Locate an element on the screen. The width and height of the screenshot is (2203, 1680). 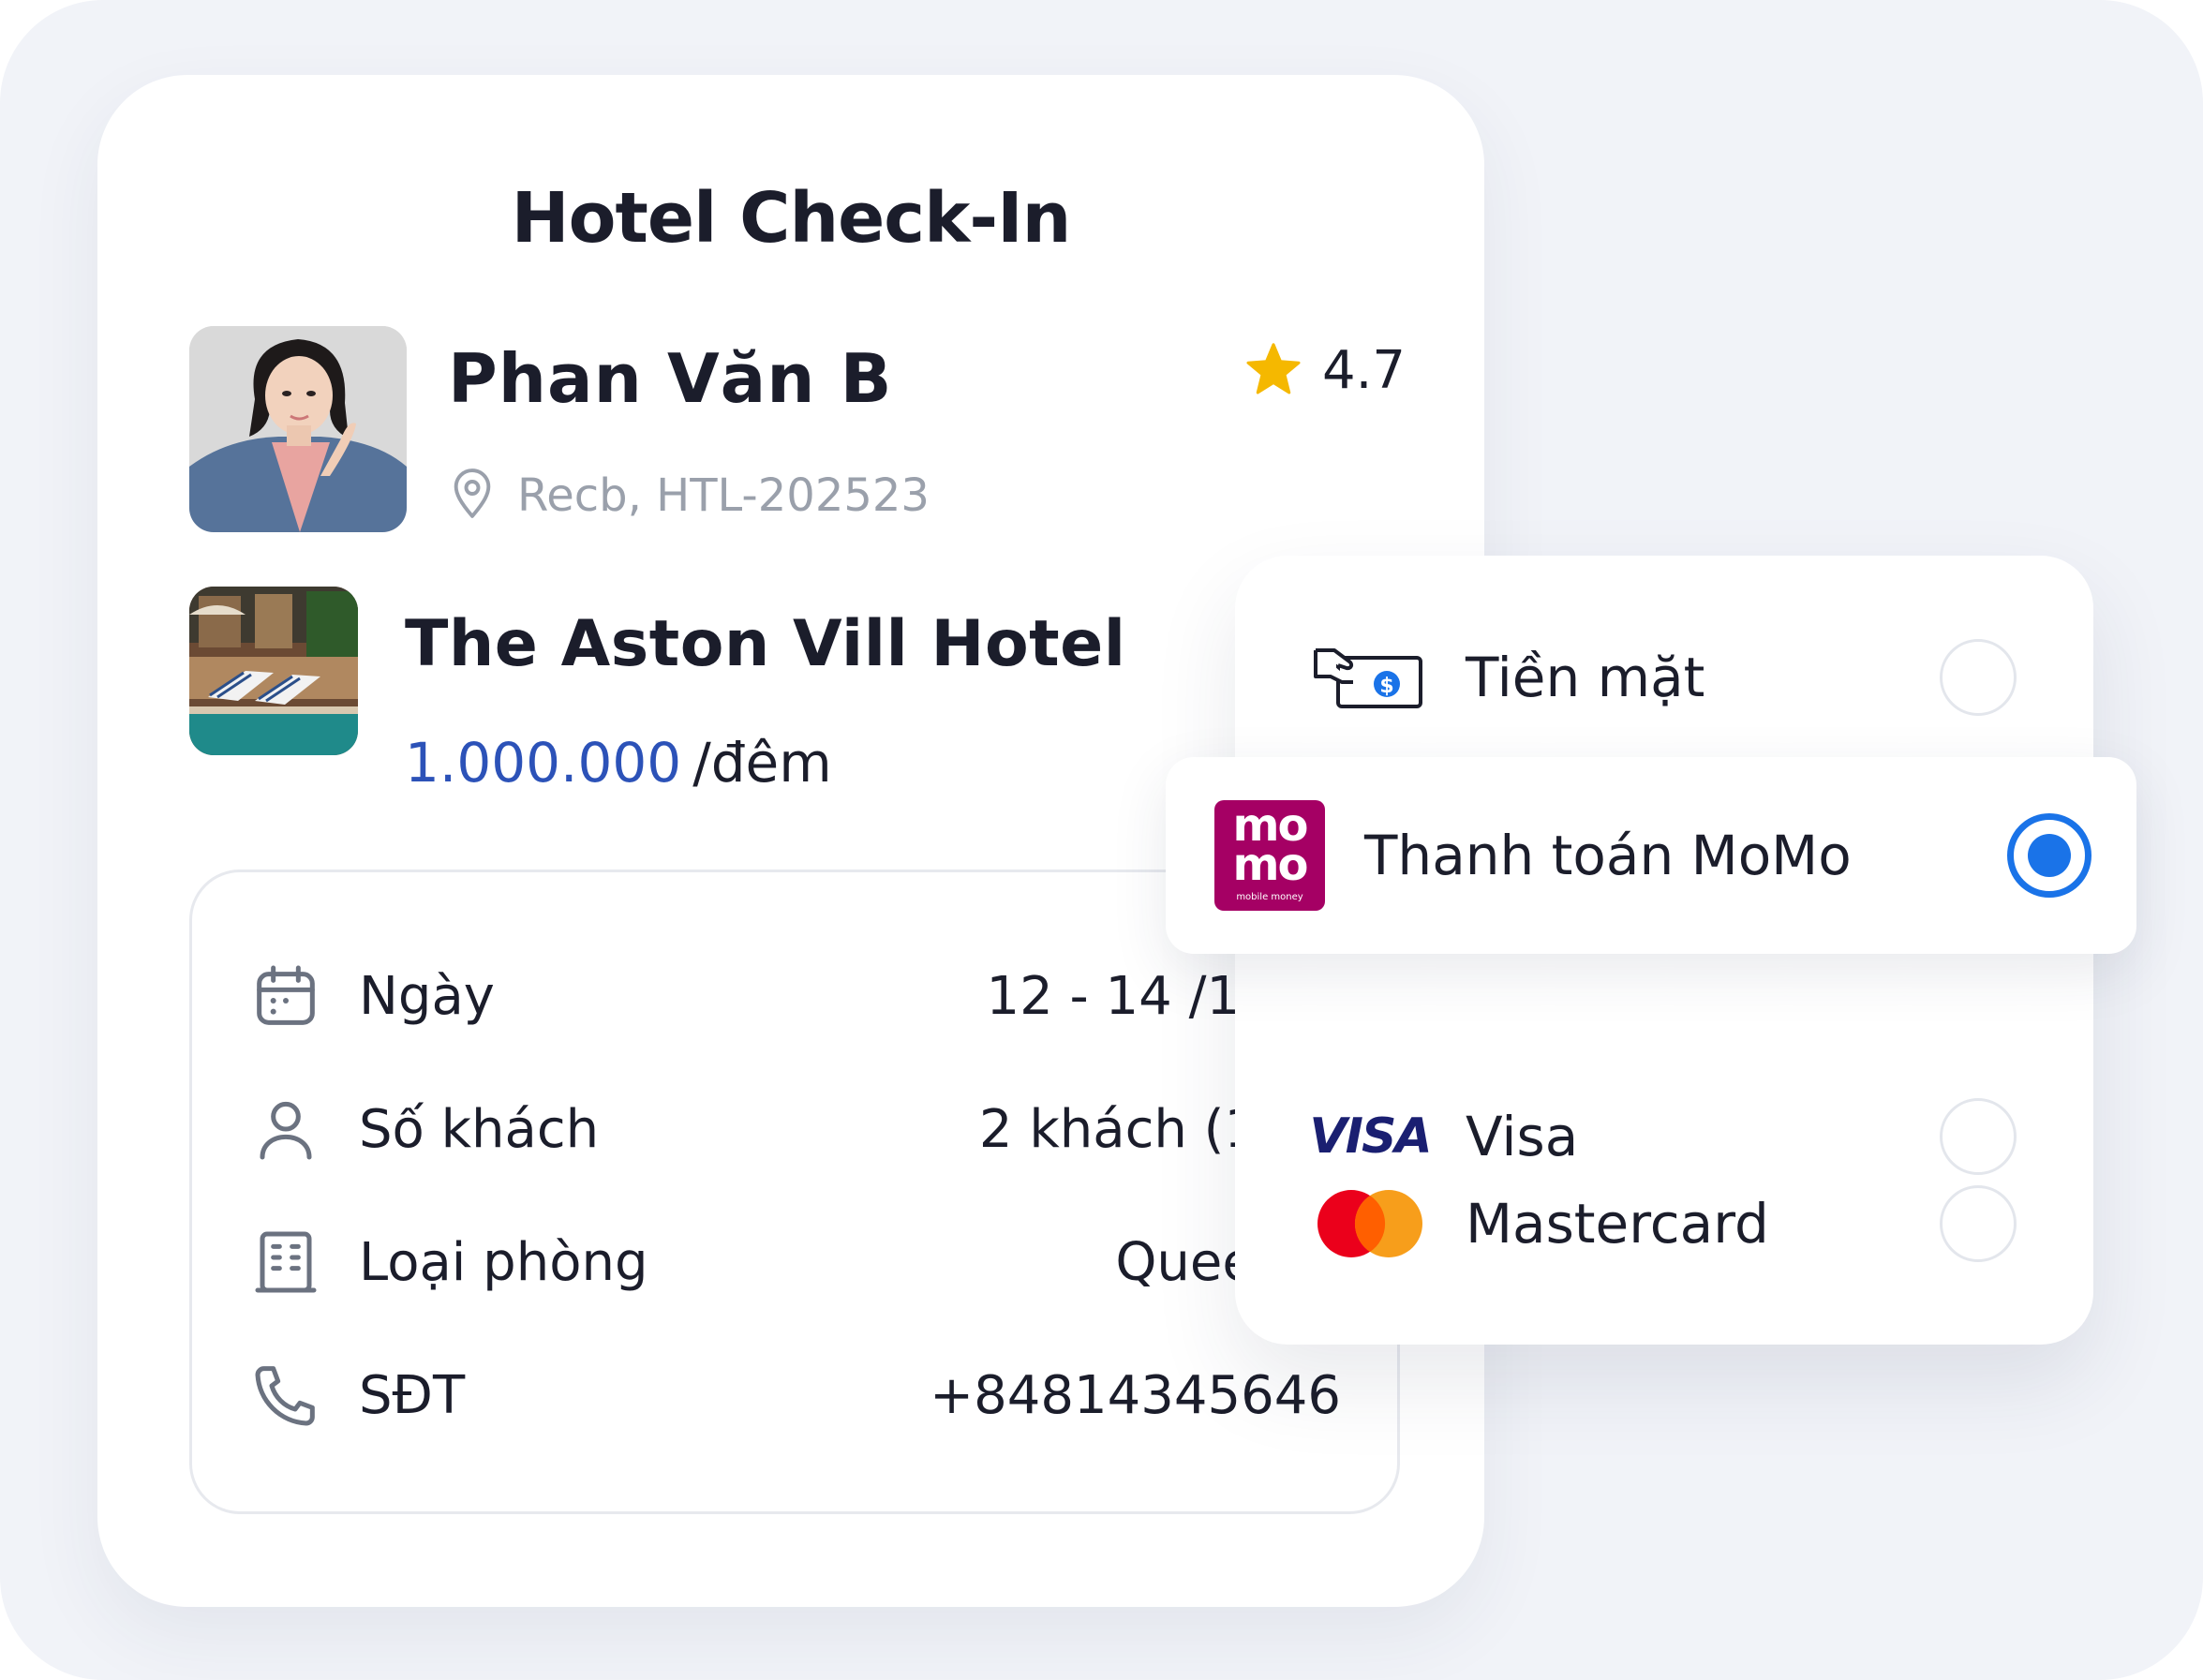
momo-logo-line: mo is located at coordinates (1270, 865).